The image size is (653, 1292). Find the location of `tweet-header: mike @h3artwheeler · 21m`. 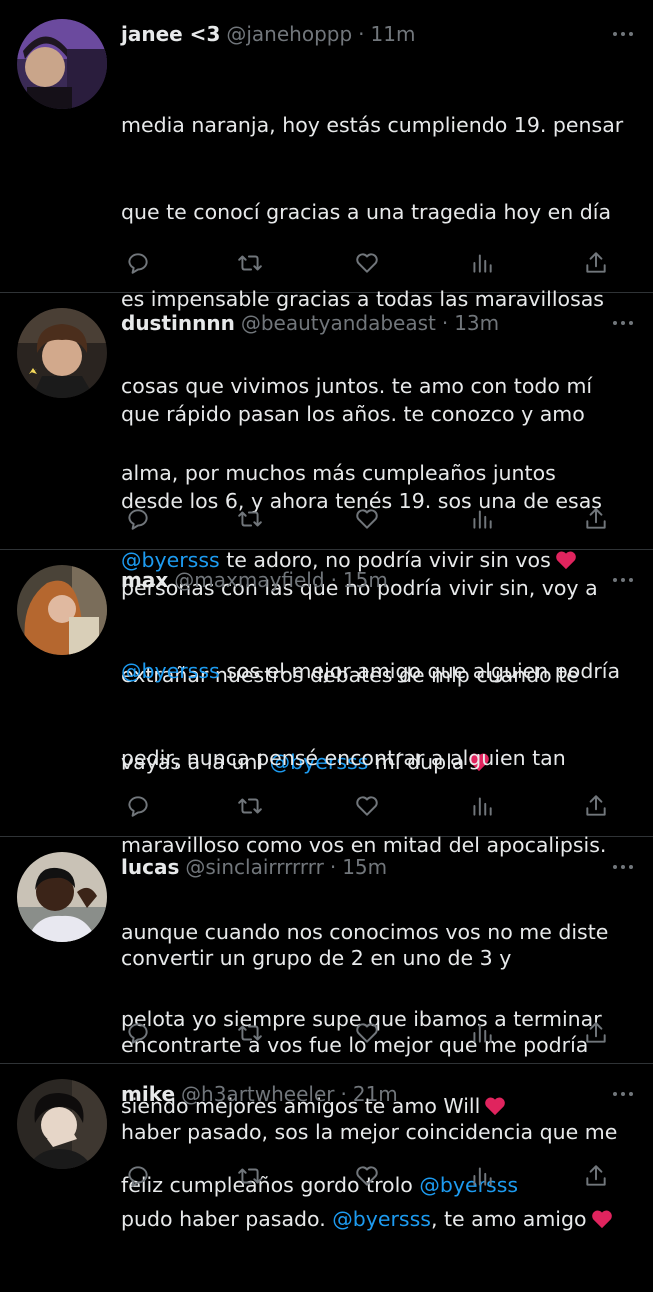

tweet-header: mike @h3artwheeler · 21m is located at coordinates (377, 1094).